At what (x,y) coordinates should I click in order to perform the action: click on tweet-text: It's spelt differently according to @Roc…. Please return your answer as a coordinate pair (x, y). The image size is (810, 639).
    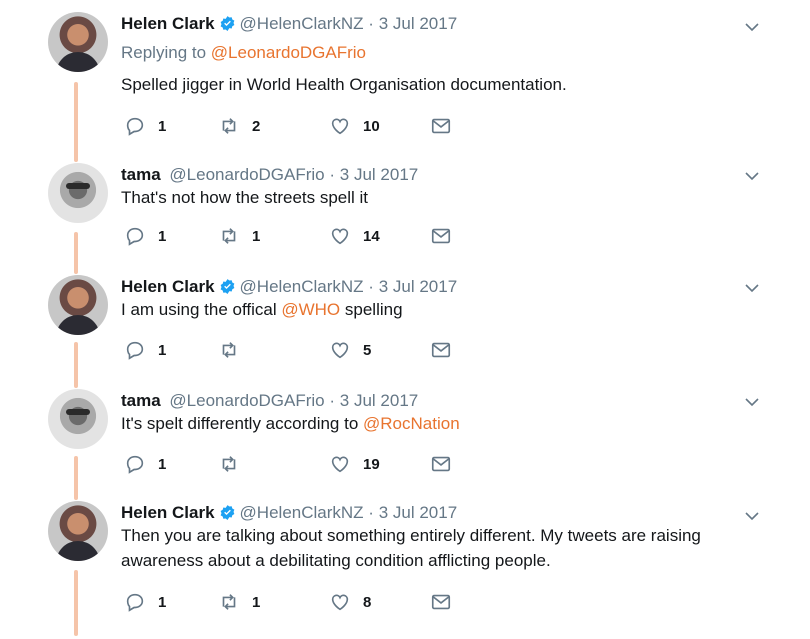
    Looking at the image, I should click on (441, 423).